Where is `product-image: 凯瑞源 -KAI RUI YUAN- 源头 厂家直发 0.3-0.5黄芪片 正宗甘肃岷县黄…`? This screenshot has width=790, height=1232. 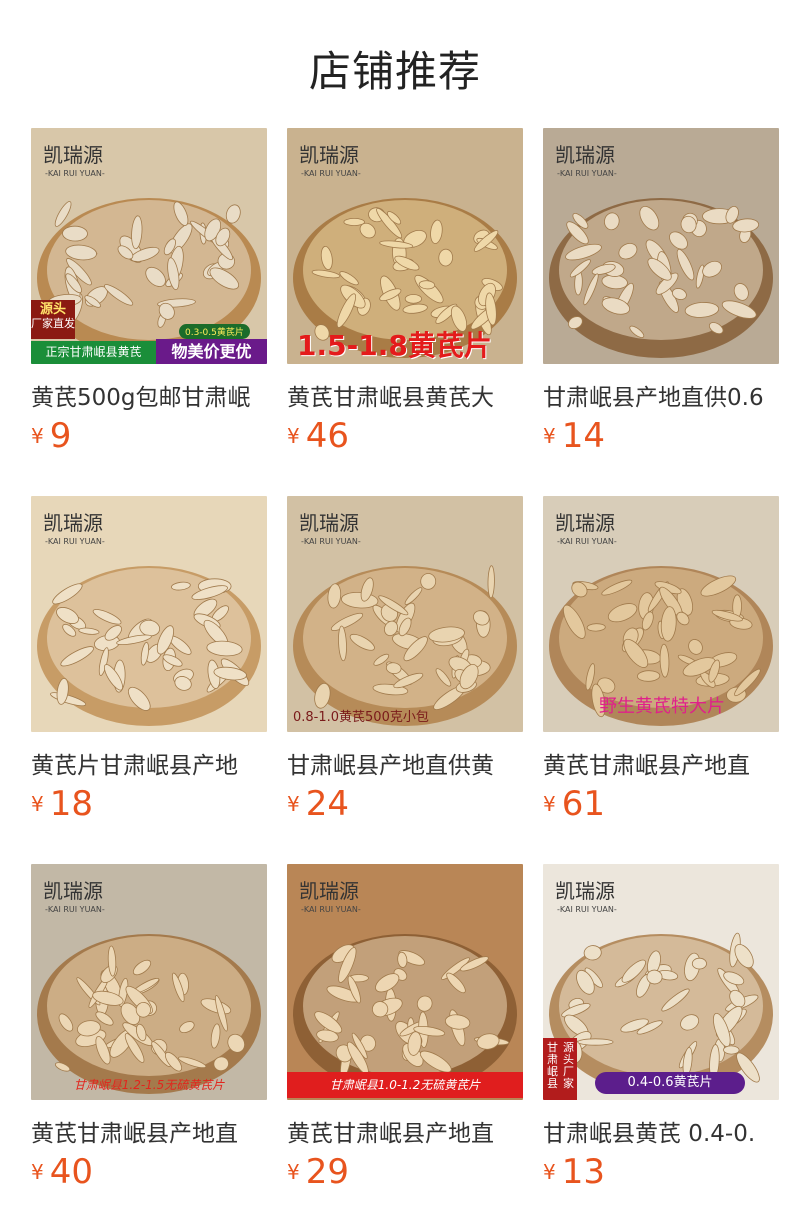 product-image: 凯瑞源 -KAI RUI YUAN- 源头 厂家直发 0.3-0.5黄芪片 正宗甘肃岷县黄… is located at coordinates (149, 246).